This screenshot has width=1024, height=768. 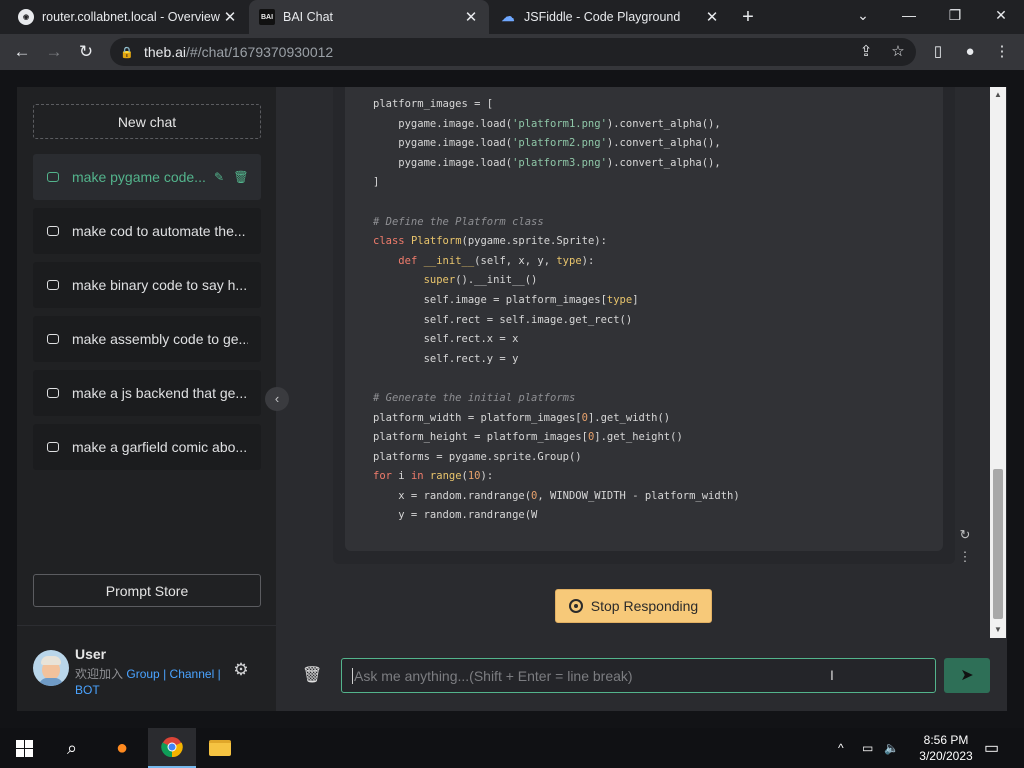 What do you see at coordinates (267, 17) in the screenshot?
I see `bai-icon: BAI` at bounding box center [267, 17].